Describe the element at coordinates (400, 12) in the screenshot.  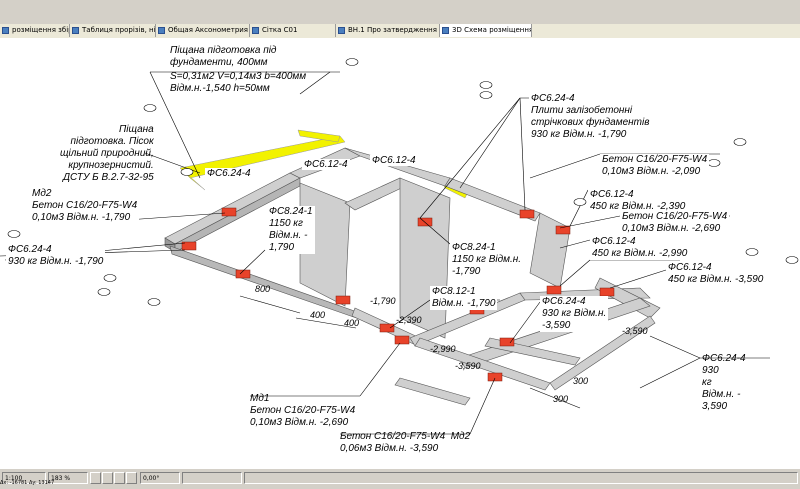
I see `top-toolbar` at that location.